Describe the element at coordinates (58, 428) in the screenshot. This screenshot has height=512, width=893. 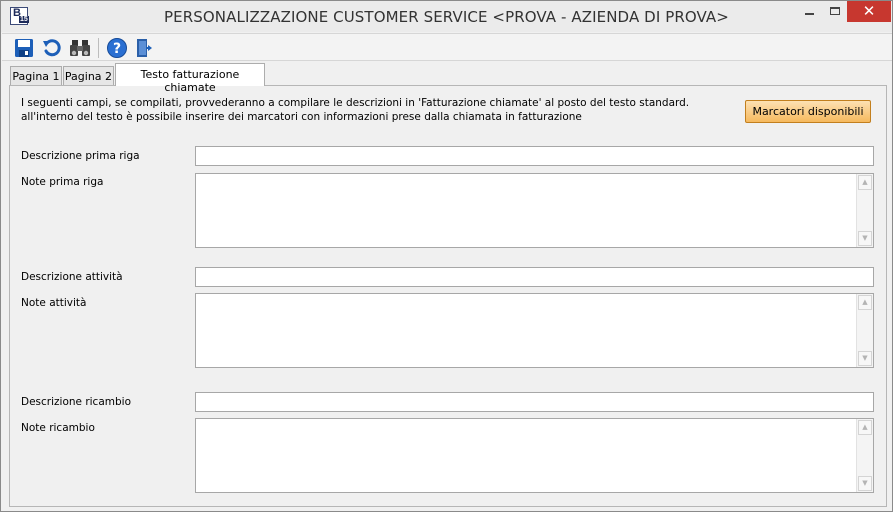
I see `note-spare-label: Note ricambio` at that location.